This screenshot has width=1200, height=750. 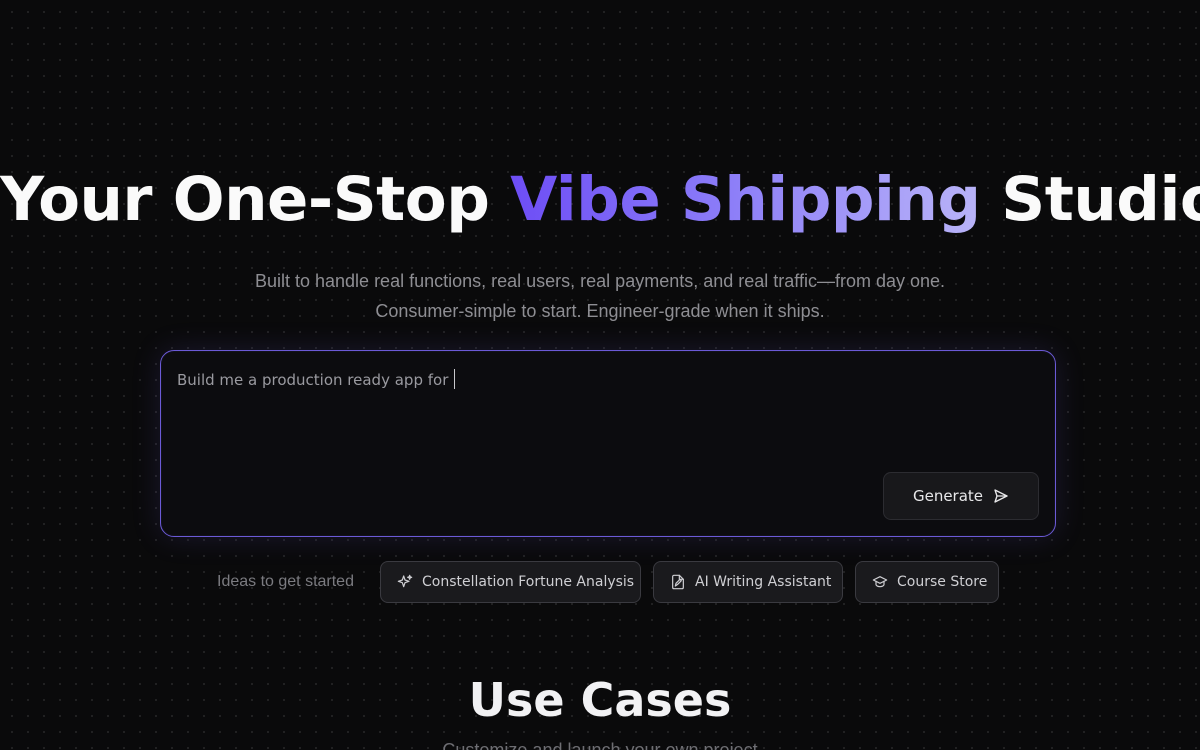 What do you see at coordinates (528, 582) in the screenshot?
I see `idea-chip-label: Constellation Fortune Analysis` at bounding box center [528, 582].